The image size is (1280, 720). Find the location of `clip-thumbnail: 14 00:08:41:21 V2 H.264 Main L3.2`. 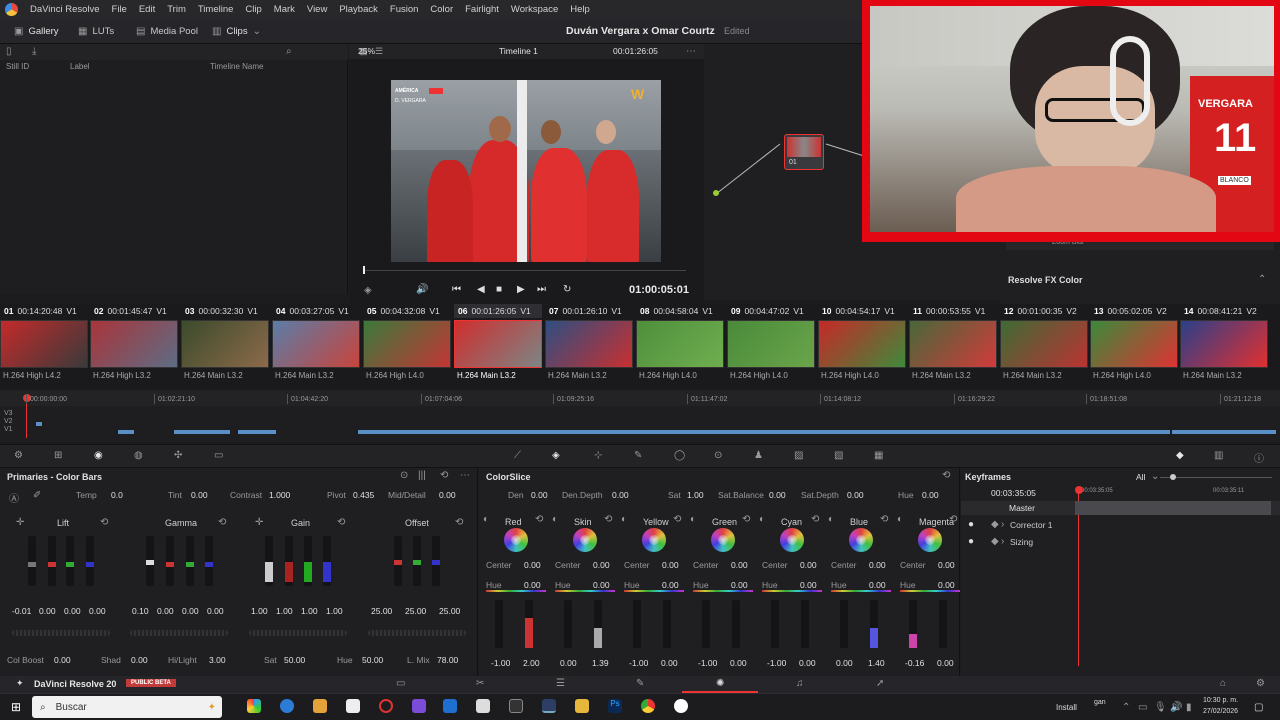

clip-thumbnail: 14 00:08:41:21 V2 H.264 Main L3.2 is located at coordinates (1224, 346).